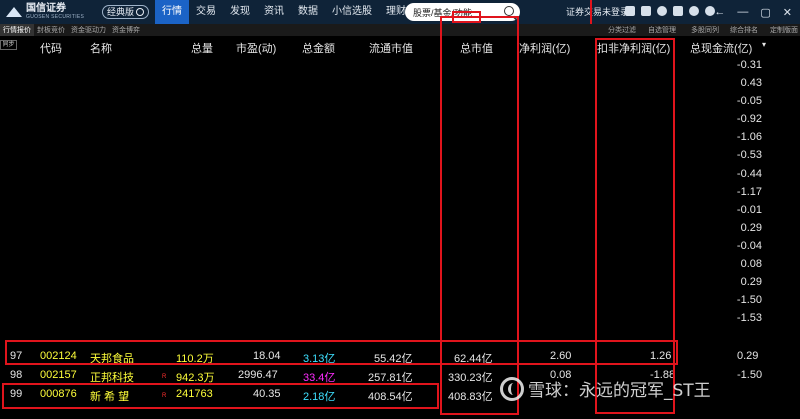 This screenshot has height=419, width=800. What do you see at coordinates (744, 30) in the screenshot?
I see `ranking-button: 综合排名` at bounding box center [744, 30].